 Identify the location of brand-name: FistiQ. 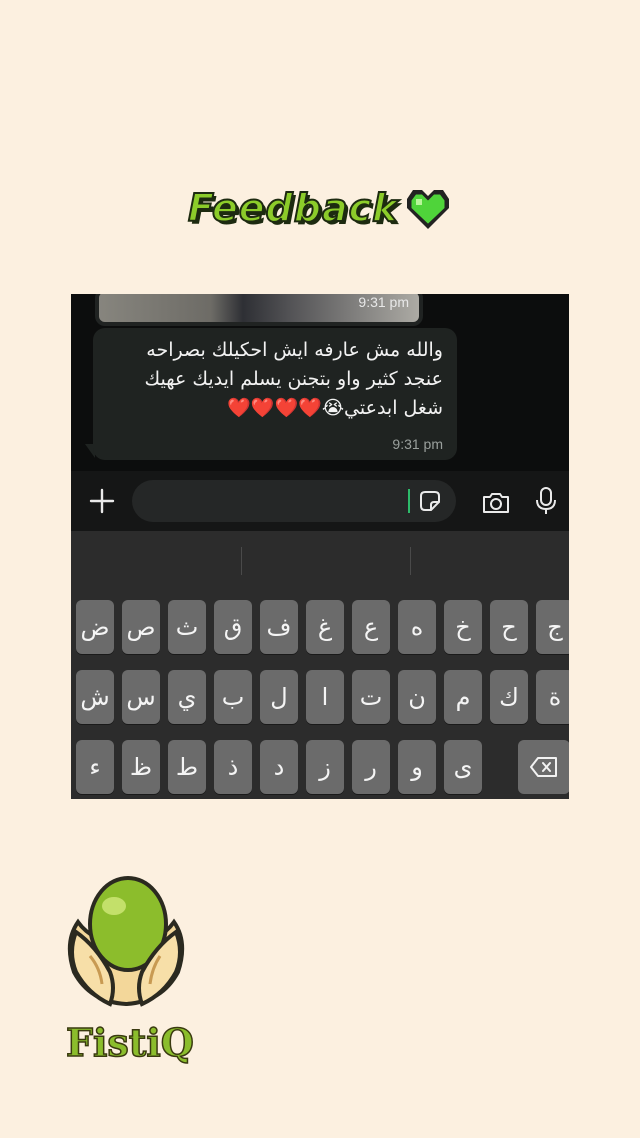
(129, 1042).